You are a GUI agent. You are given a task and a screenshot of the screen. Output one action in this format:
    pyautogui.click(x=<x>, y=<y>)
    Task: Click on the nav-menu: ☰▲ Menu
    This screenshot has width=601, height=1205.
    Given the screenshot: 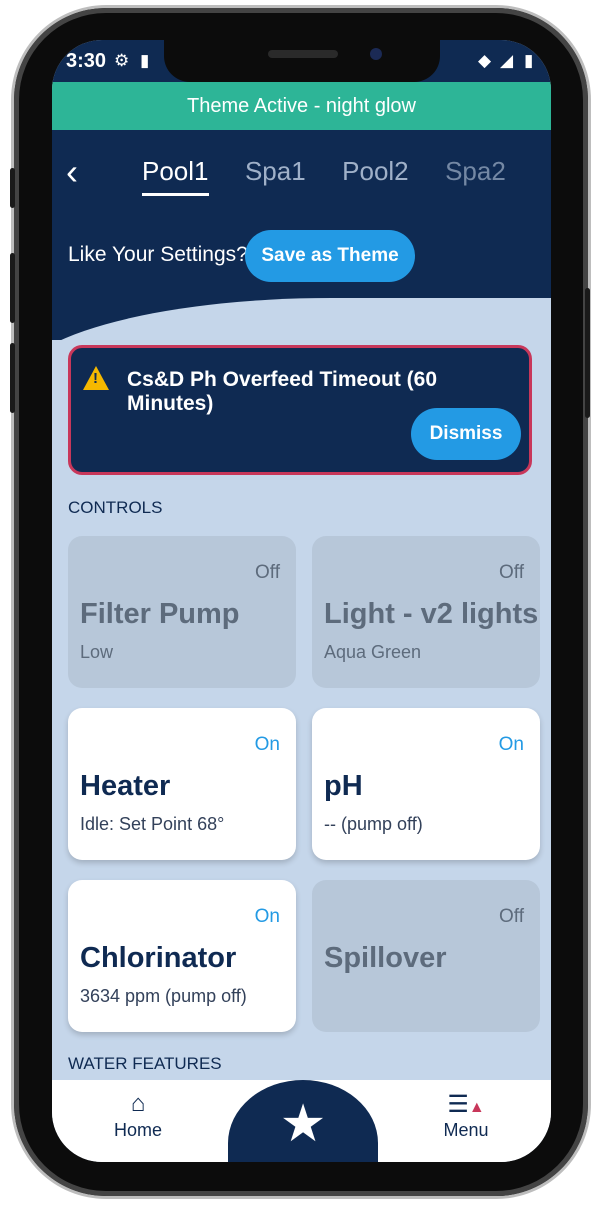 What is the action you would take?
    pyautogui.click(x=466, y=1115)
    